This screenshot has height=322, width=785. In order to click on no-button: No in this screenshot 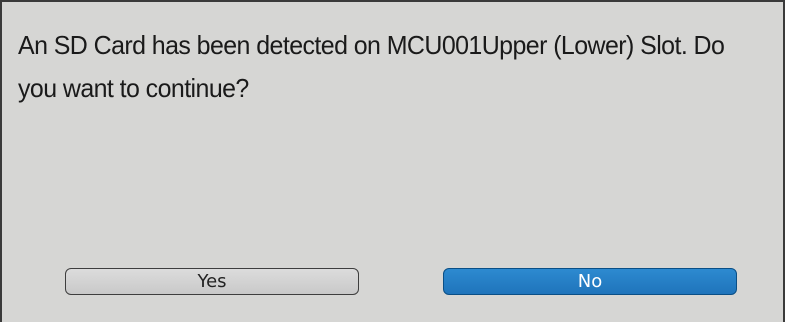, I will do `click(590, 281)`.